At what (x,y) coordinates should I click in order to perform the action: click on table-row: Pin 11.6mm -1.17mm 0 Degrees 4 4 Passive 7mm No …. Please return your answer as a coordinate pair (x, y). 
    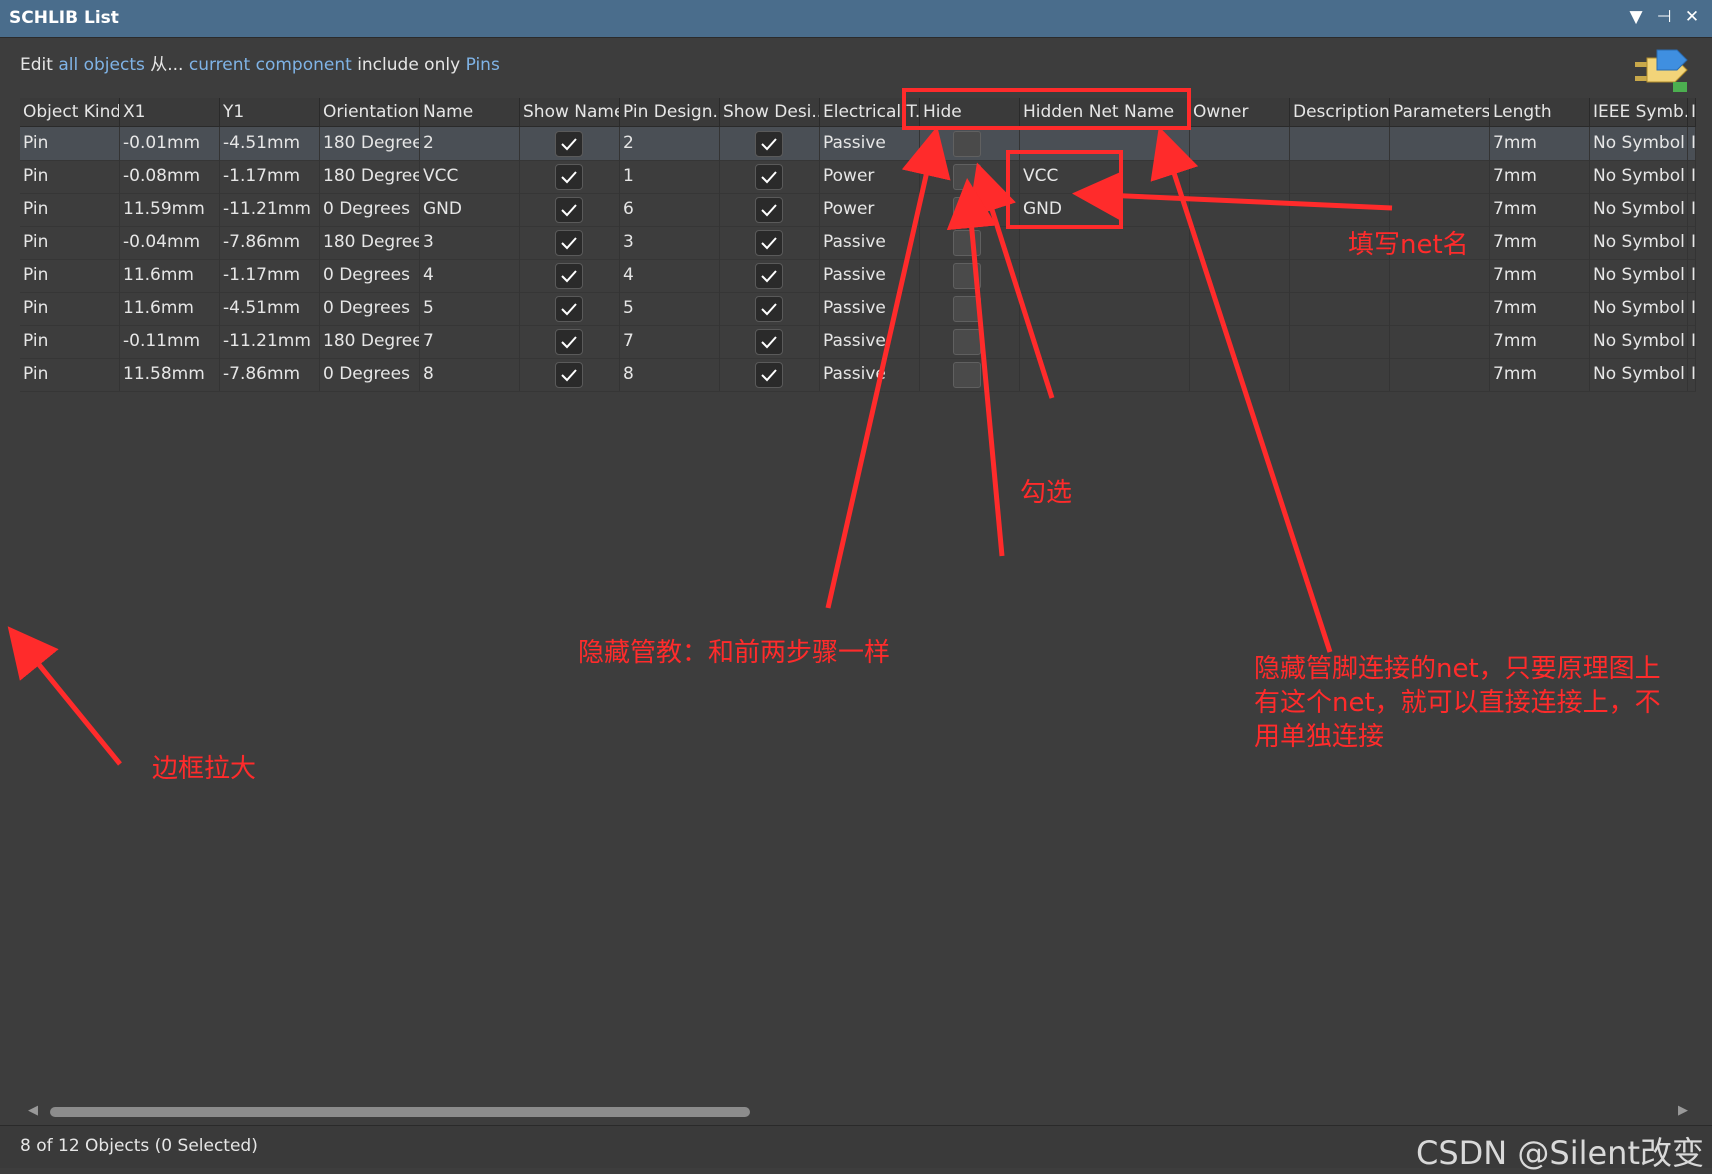
    Looking at the image, I should click on (858, 276).